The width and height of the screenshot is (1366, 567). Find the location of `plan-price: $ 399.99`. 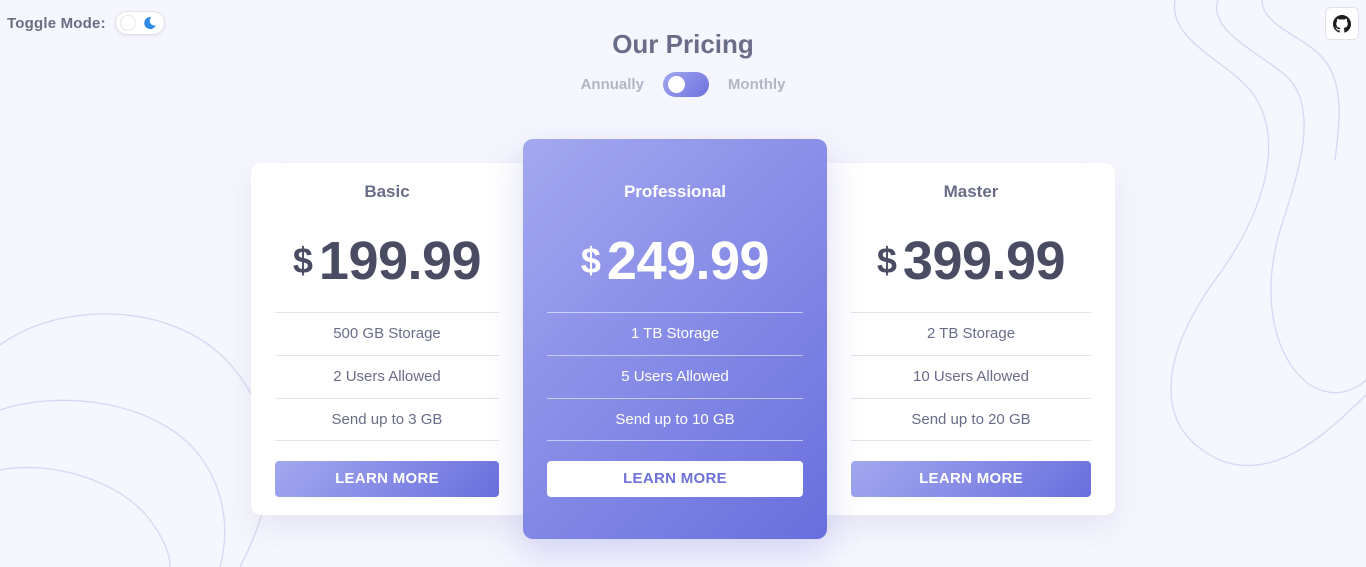

plan-price: $ 399.99 is located at coordinates (971, 261).